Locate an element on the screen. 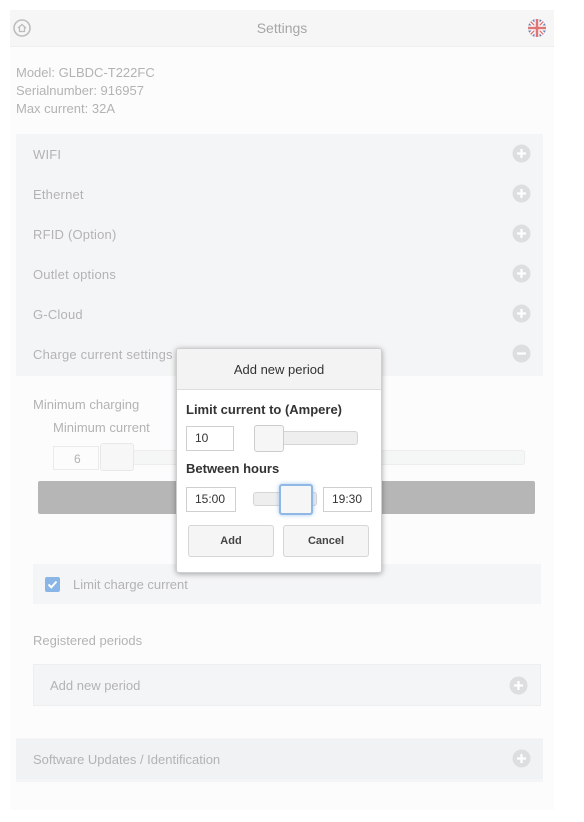 This screenshot has width=584, height=822. limit-current-slider-handle is located at coordinates (269, 438).